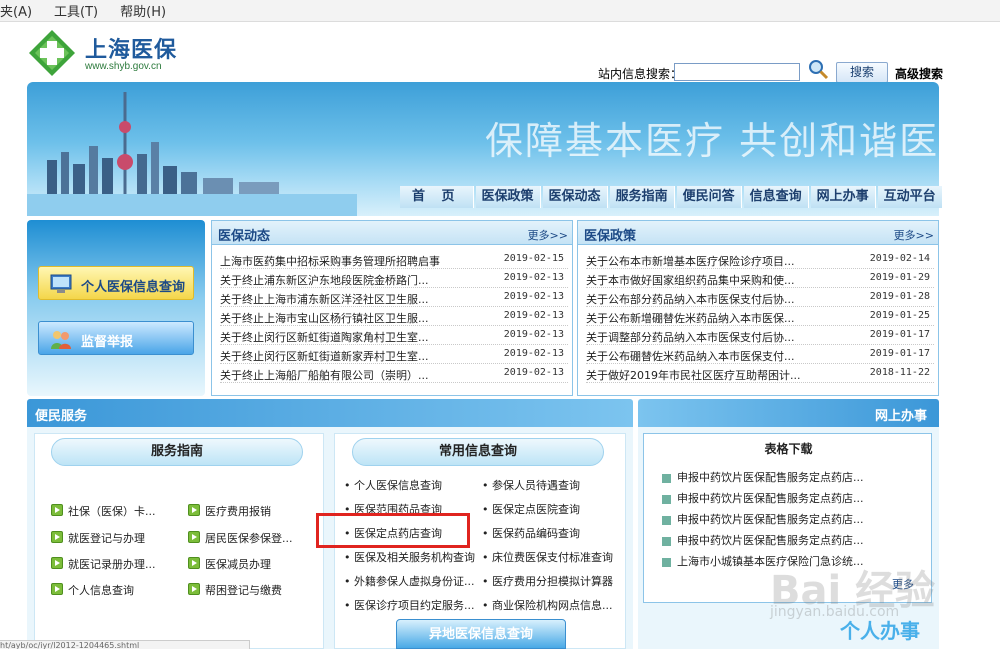 This screenshot has height=649, width=1000. I want to click on list-item: 关于本市做好国家组织药品集中采购和使... 2019-01-29, so click(760, 278).